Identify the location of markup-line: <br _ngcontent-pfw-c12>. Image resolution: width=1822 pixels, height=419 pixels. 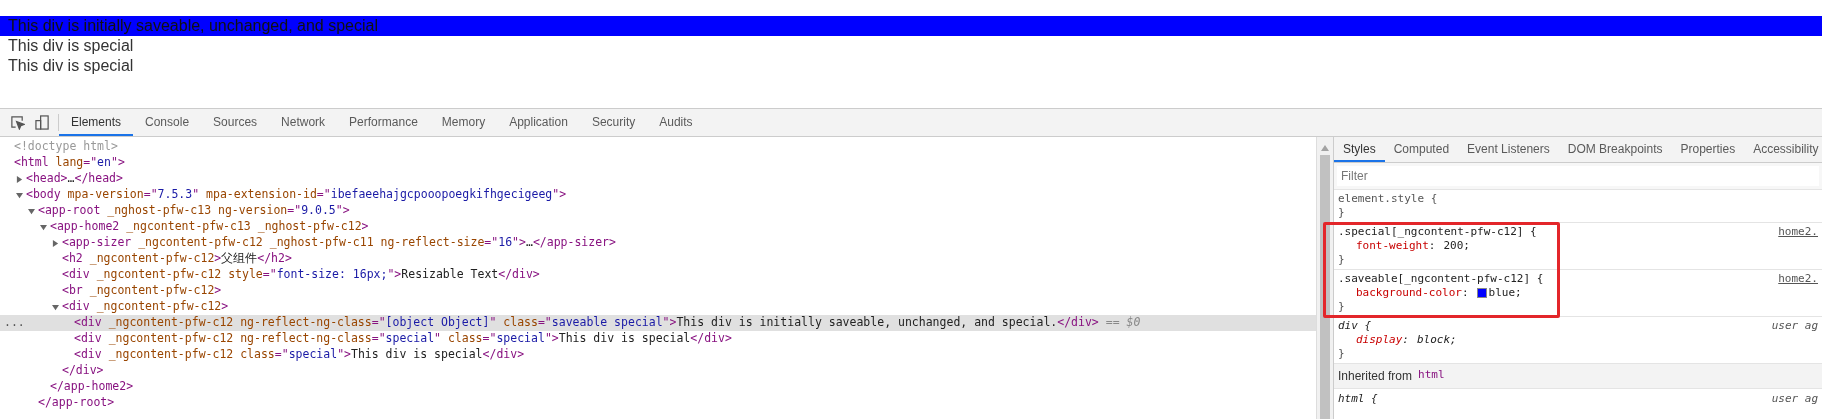
(142, 291).